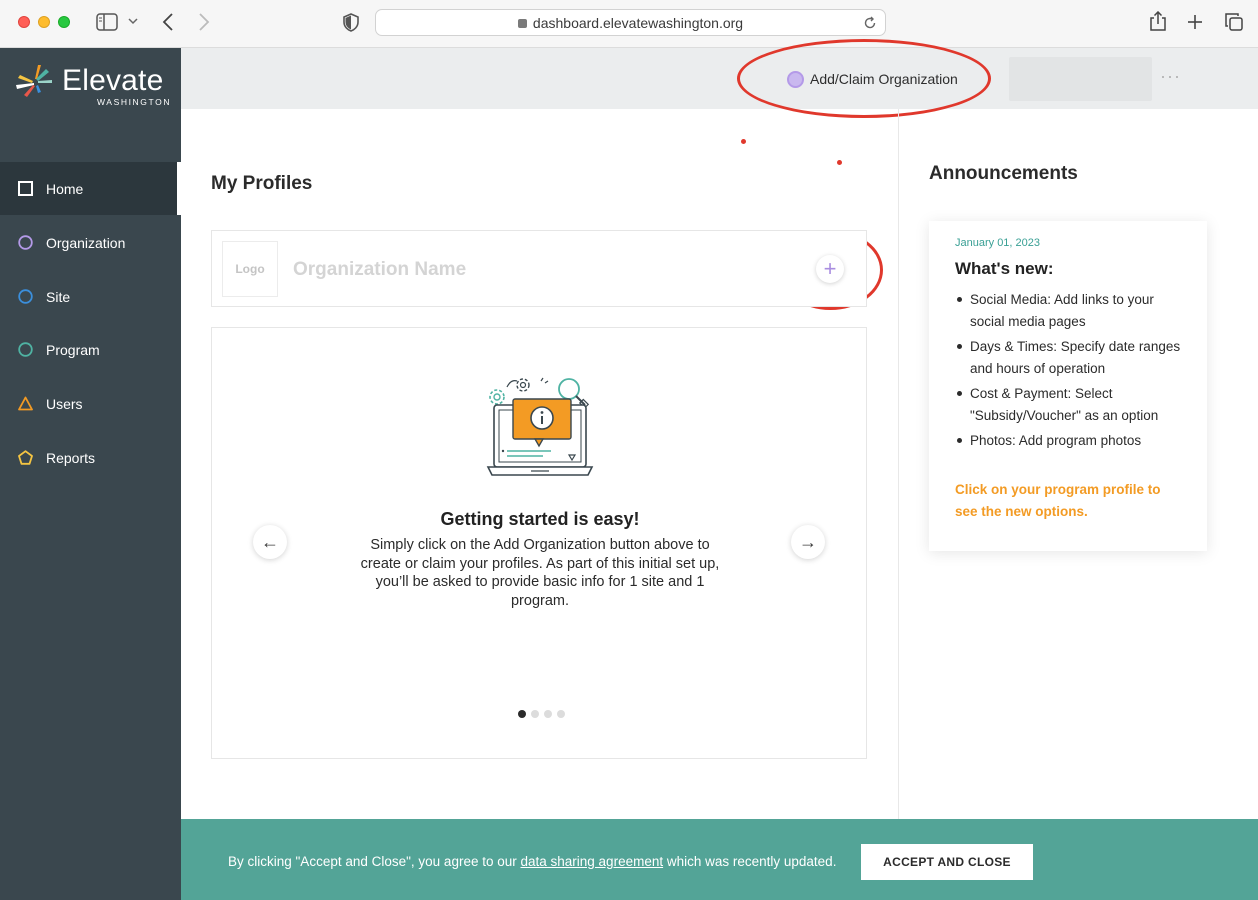 Image resolution: width=1258 pixels, height=900 pixels. I want to click on back-icon, so click(168, 22).